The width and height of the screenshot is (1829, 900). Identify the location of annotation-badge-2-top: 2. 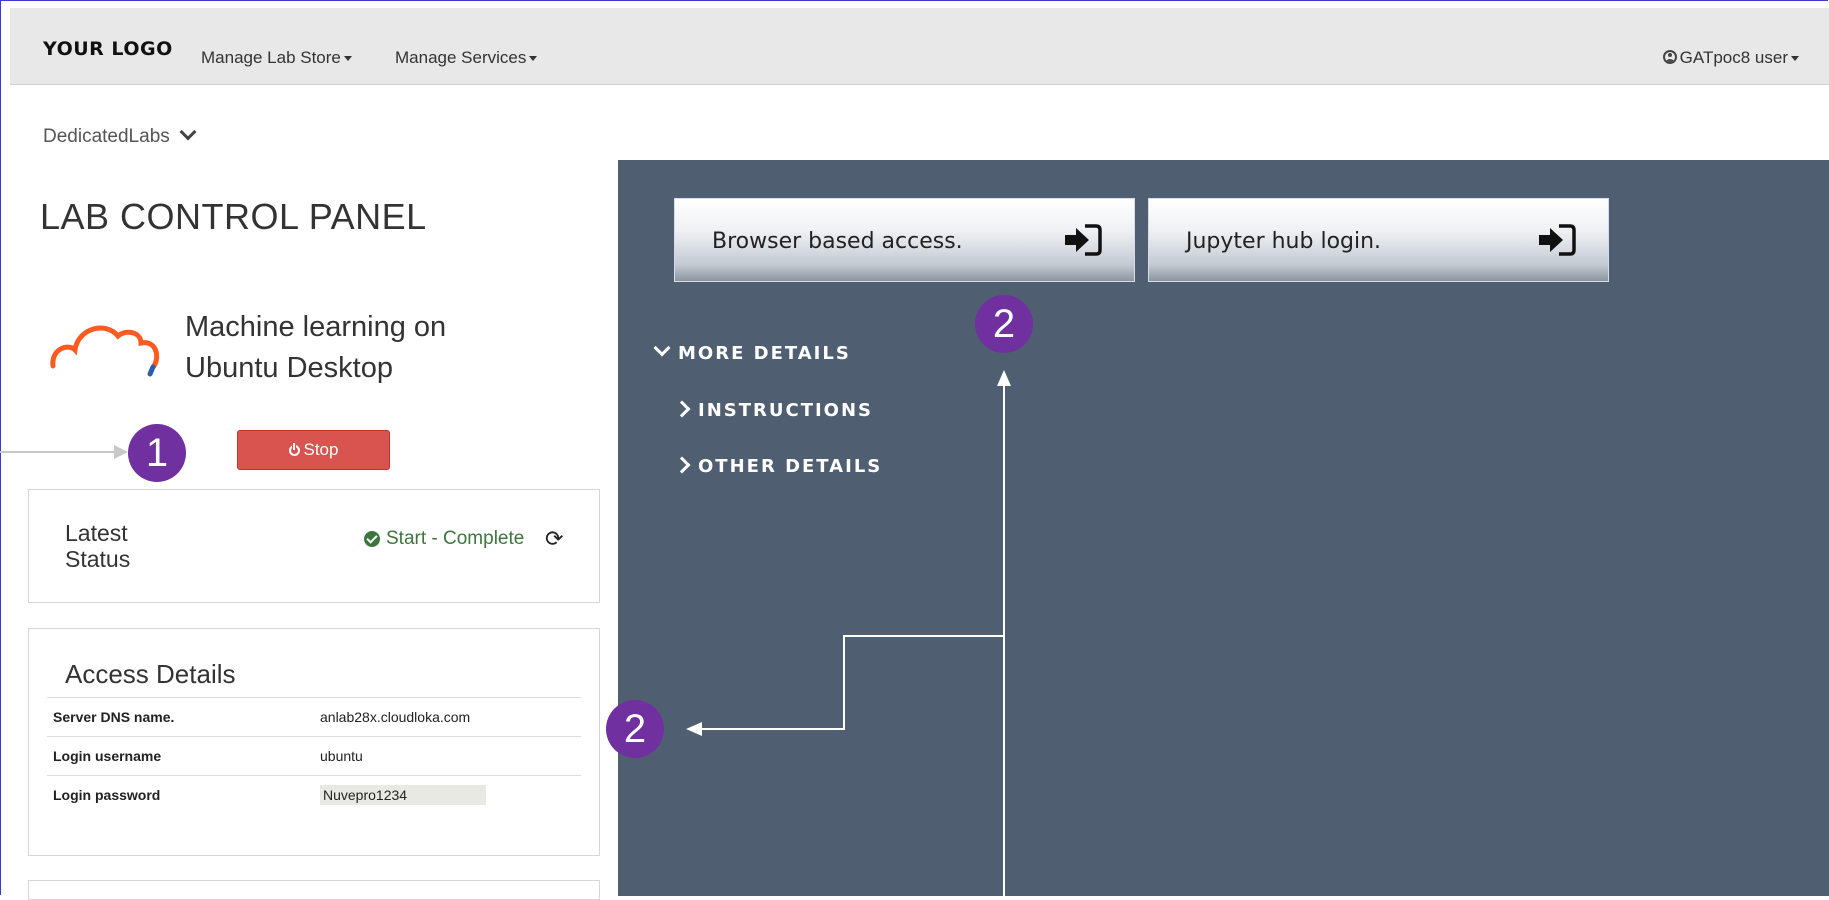
(1004, 324).